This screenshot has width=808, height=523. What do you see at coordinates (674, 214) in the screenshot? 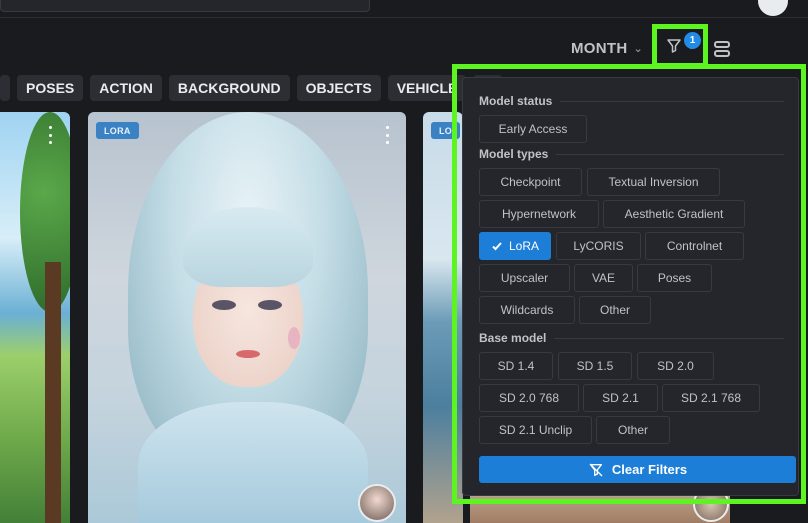
I see `filter-chip-aesthetic-gradient: Aesthetic Gradient` at bounding box center [674, 214].